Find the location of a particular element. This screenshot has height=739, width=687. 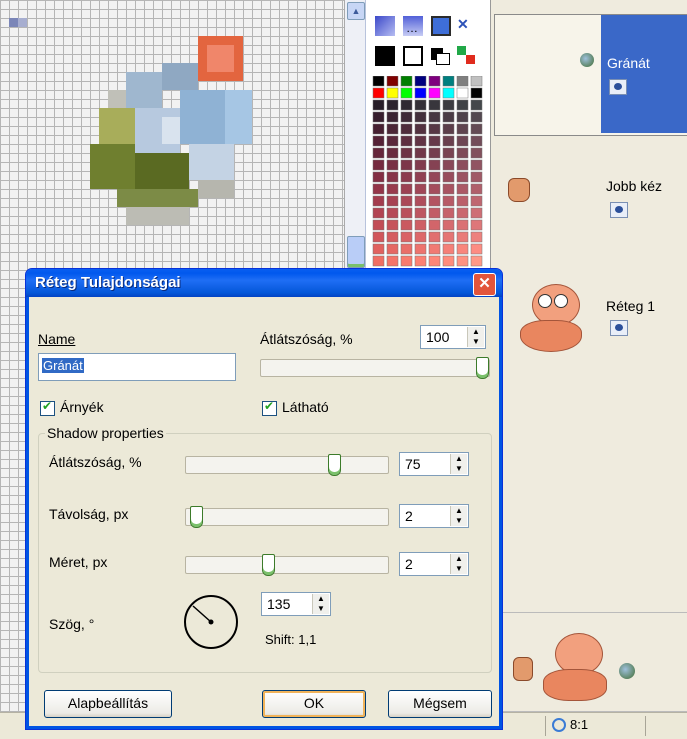

angle-spinner: 135 ▲ ▼ is located at coordinates (296, 604).